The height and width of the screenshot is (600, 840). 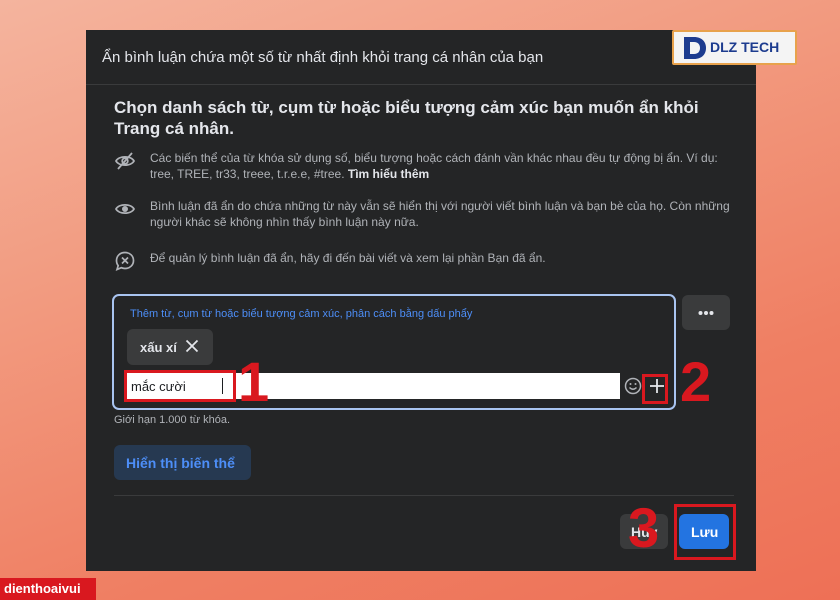 I want to click on highlight-add, so click(x=655, y=389).